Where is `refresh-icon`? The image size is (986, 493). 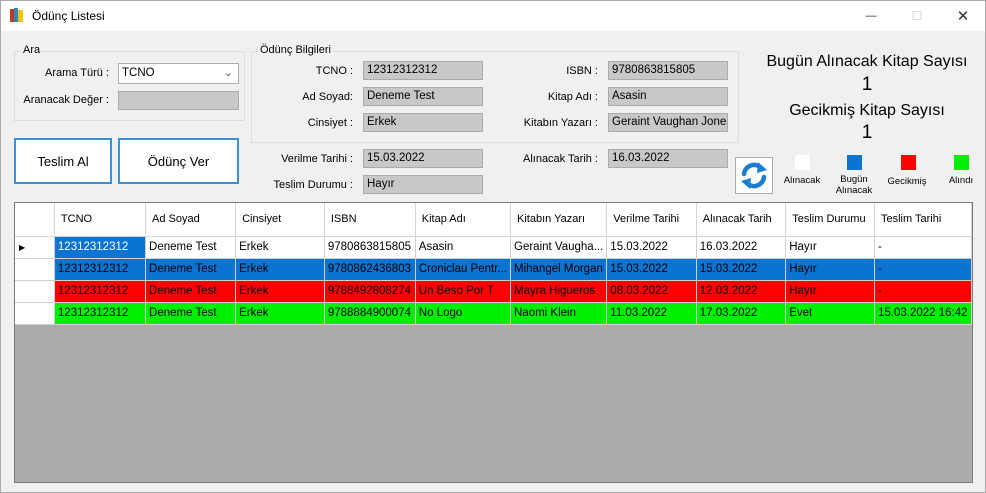 refresh-icon is located at coordinates (754, 175).